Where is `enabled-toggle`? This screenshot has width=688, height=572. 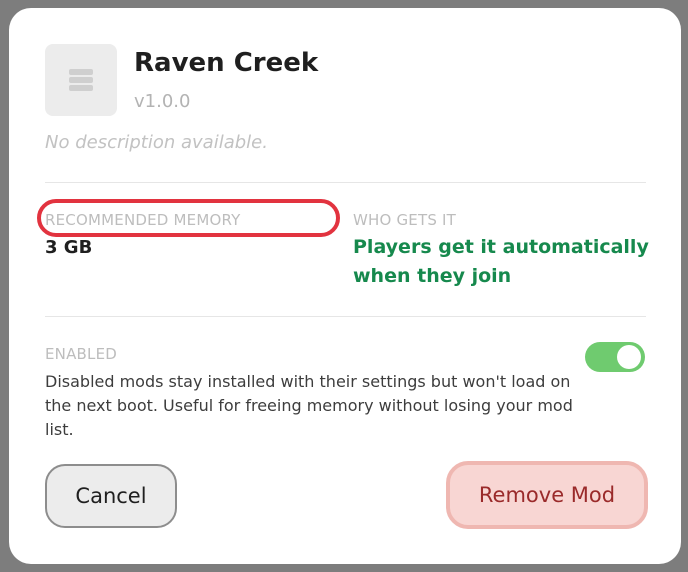 enabled-toggle is located at coordinates (615, 357).